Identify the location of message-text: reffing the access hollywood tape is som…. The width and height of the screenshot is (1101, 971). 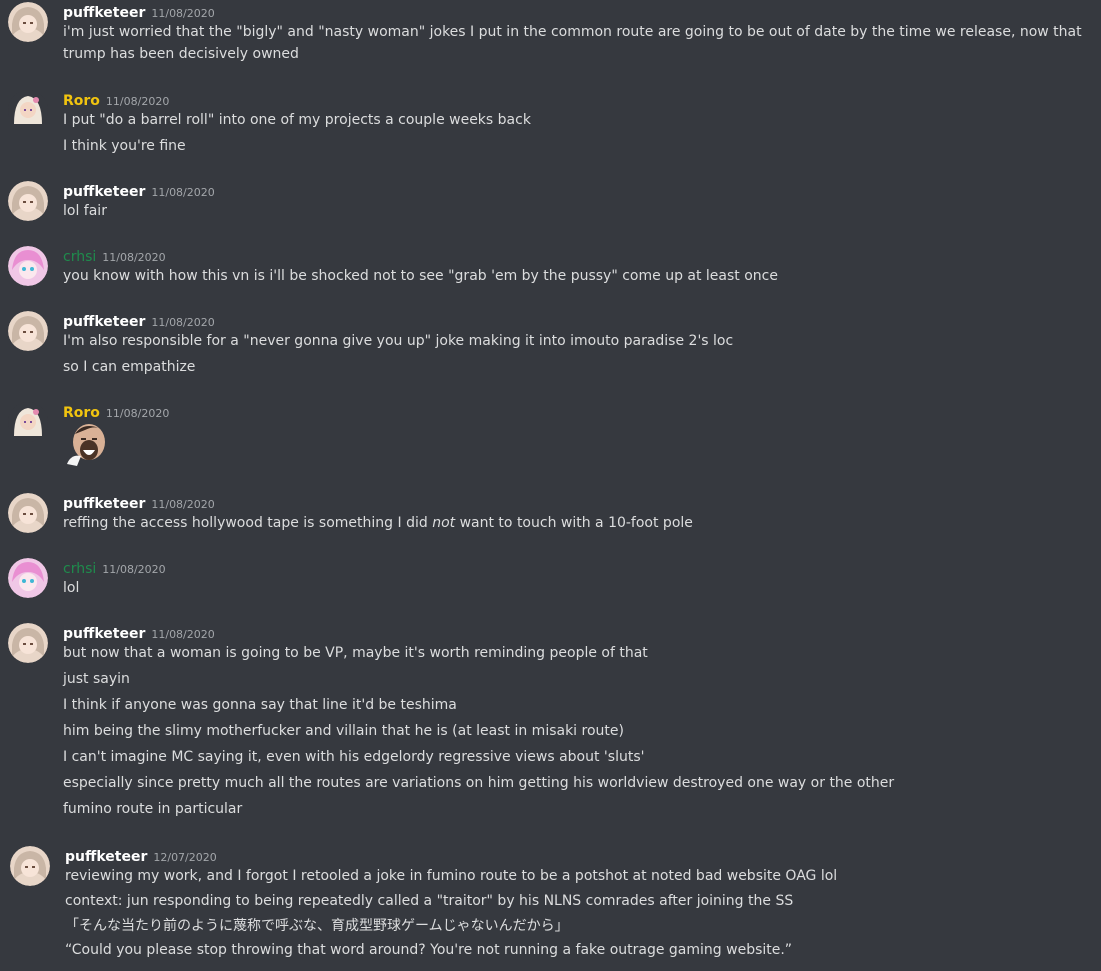
(378, 523).